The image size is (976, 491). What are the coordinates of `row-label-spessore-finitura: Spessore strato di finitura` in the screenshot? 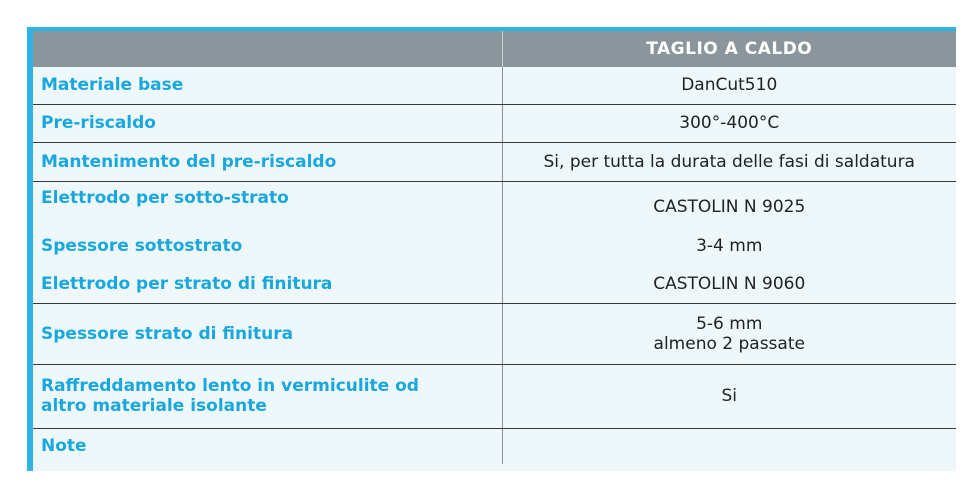 It's located at (268, 334).